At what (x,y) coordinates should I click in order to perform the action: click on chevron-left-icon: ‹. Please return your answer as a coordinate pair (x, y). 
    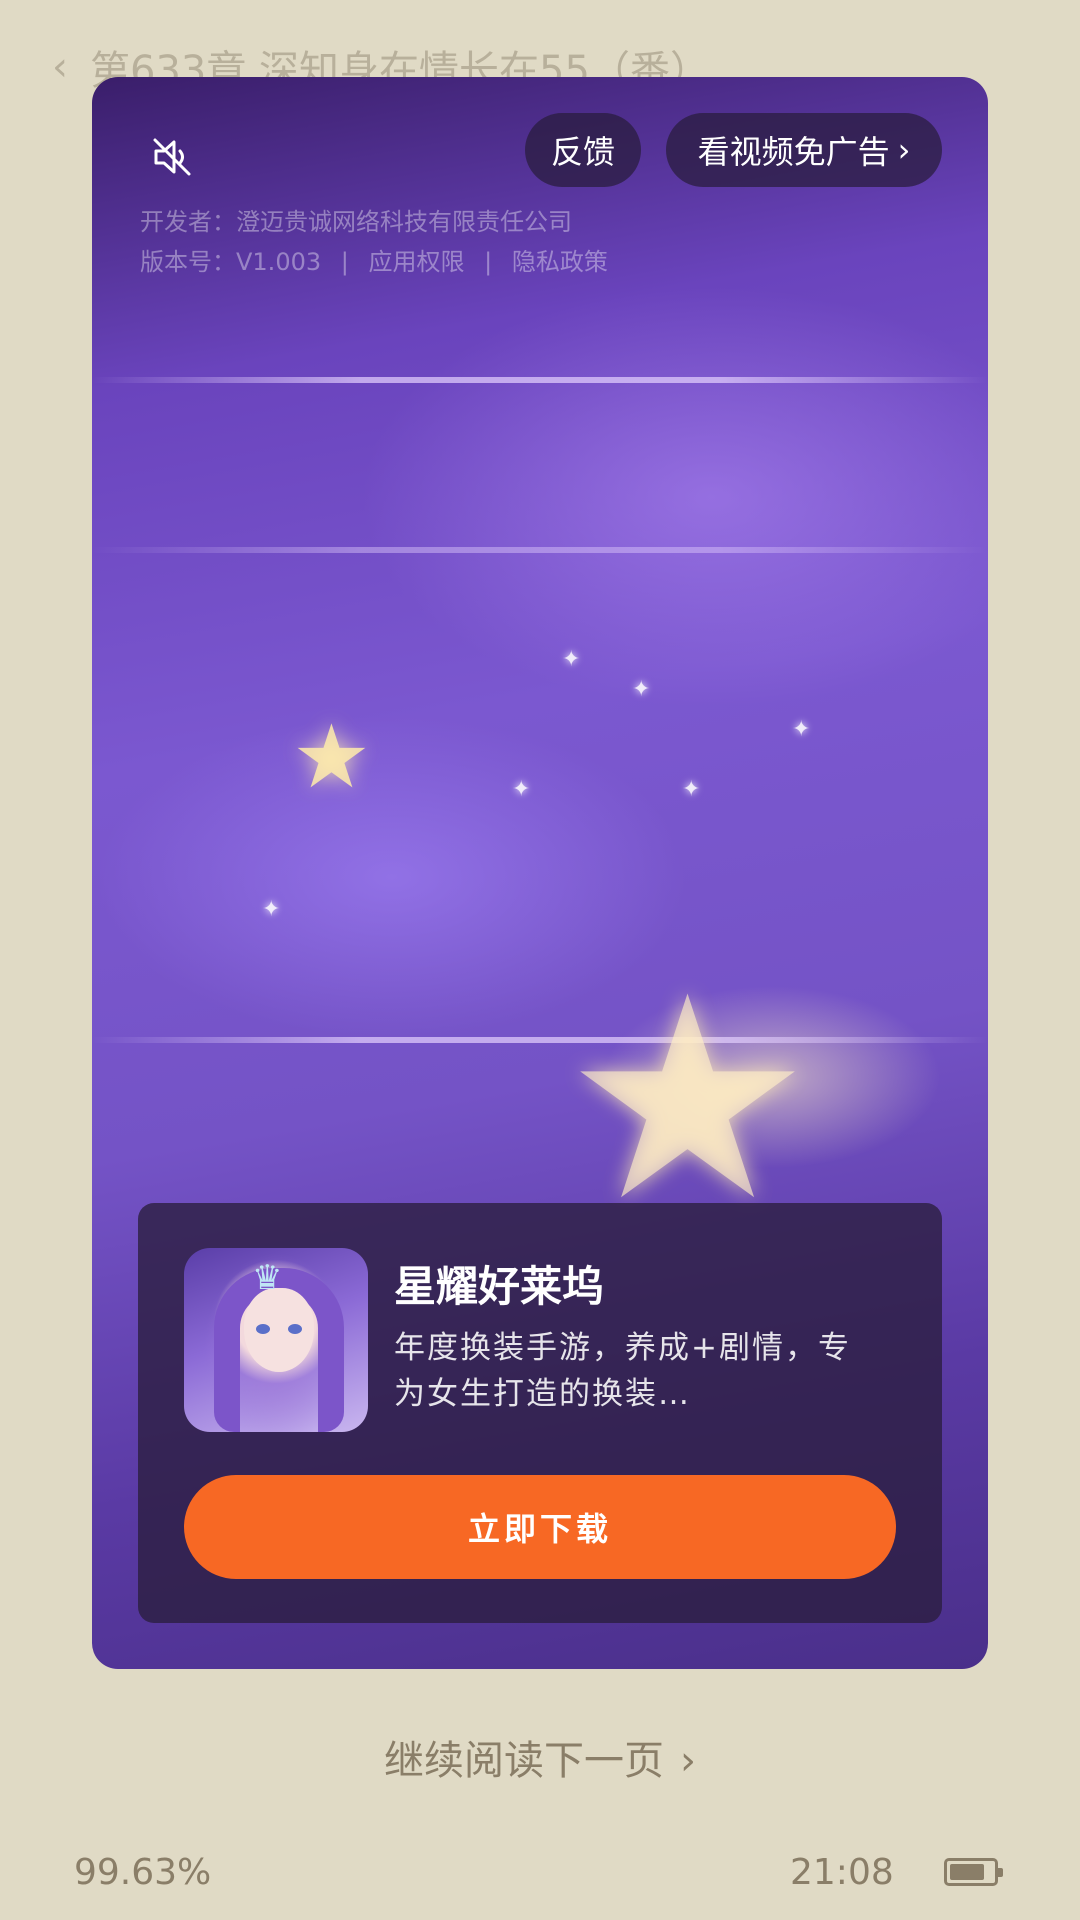
    Looking at the image, I should click on (60, 67).